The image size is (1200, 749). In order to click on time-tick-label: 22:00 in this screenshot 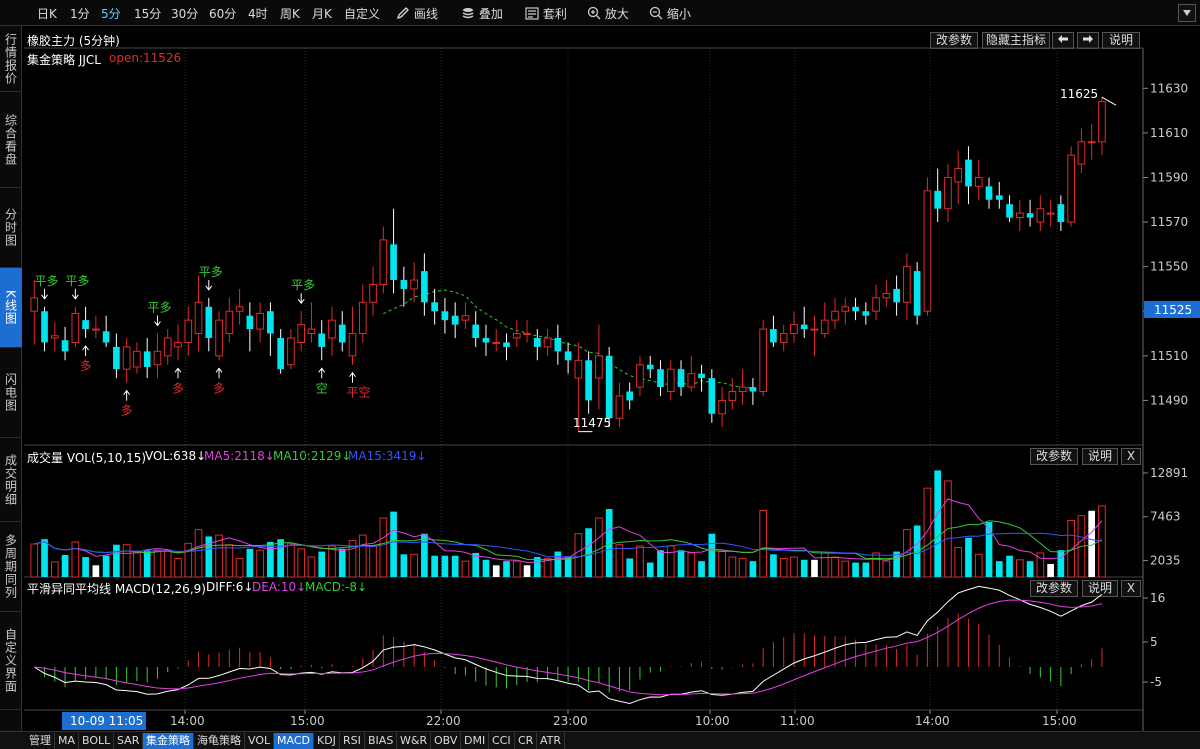, I will do `click(443, 721)`.